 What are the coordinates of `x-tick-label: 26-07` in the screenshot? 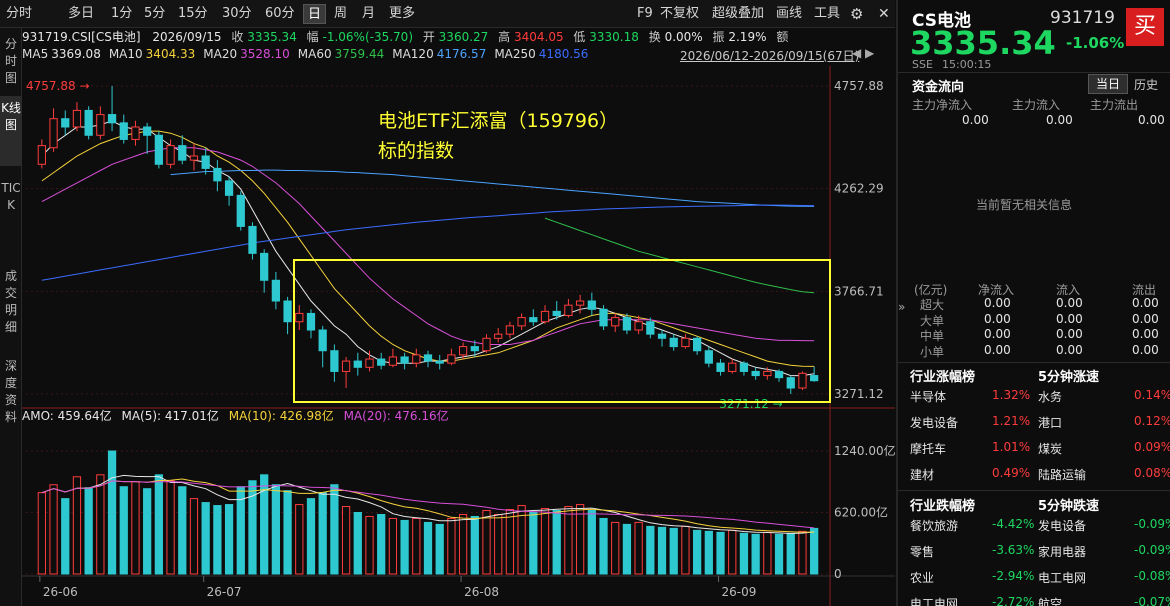 It's located at (224, 592).